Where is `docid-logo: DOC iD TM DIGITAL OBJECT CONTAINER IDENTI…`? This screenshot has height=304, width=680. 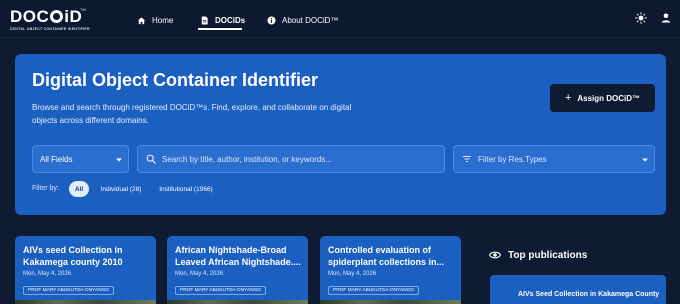 docid-logo: DOC iD TM DIGITAL OBJECT CONTAINER IDENTI… is located at coordinates (50, 20).